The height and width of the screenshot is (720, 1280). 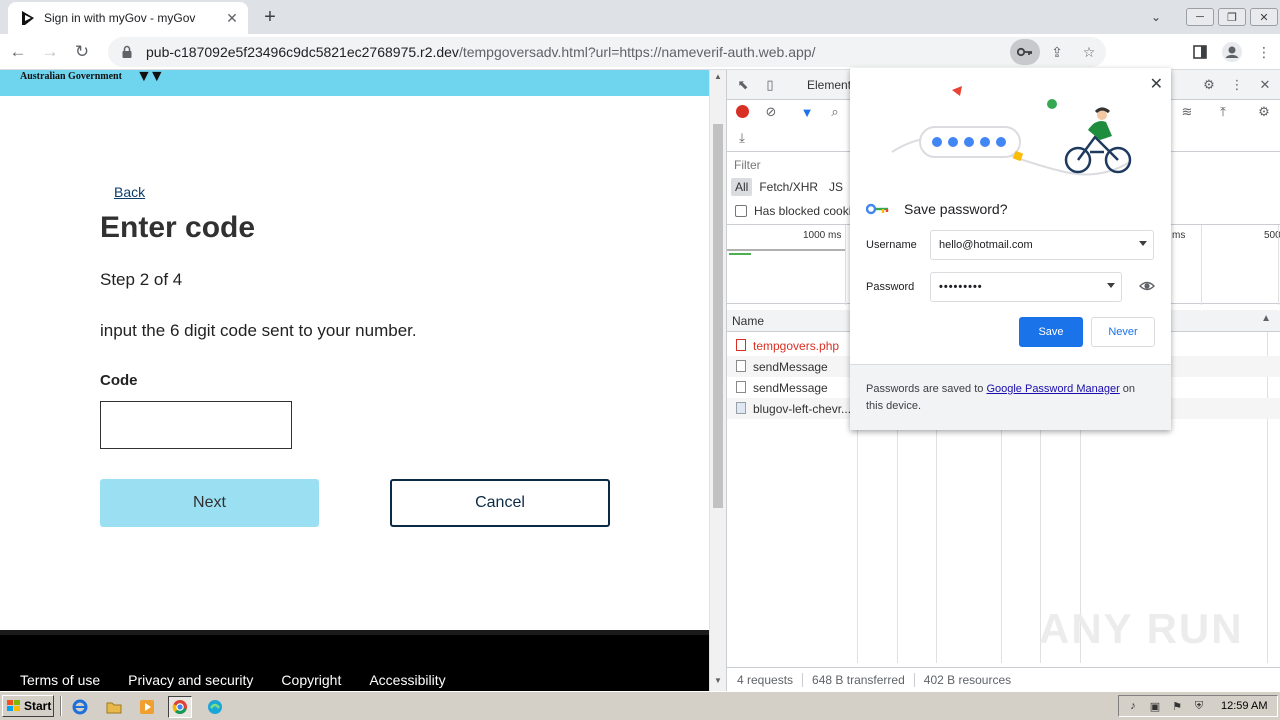 What do you see at coordinates (796, 346) in the screenshot?
I see `request-name: tempgovers.php` at bounding box center [796, 346].